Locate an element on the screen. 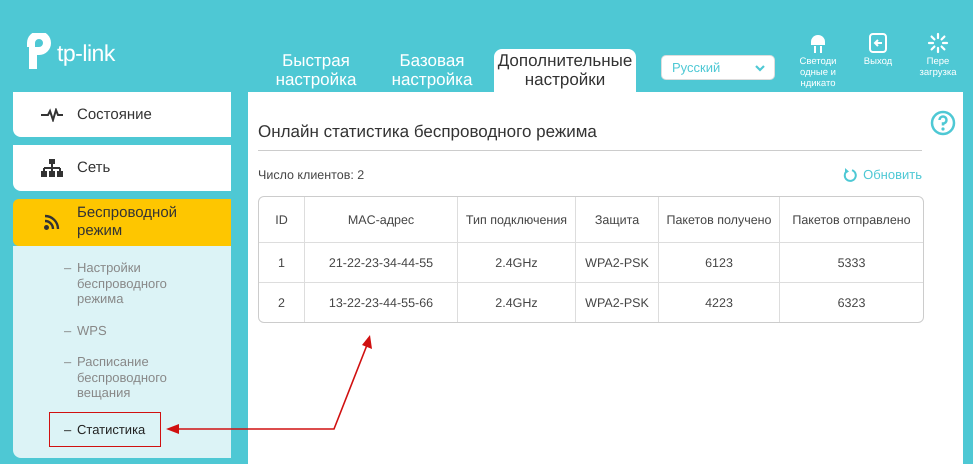  column-header: Пакетов получено is located at coordinates (719, 219).